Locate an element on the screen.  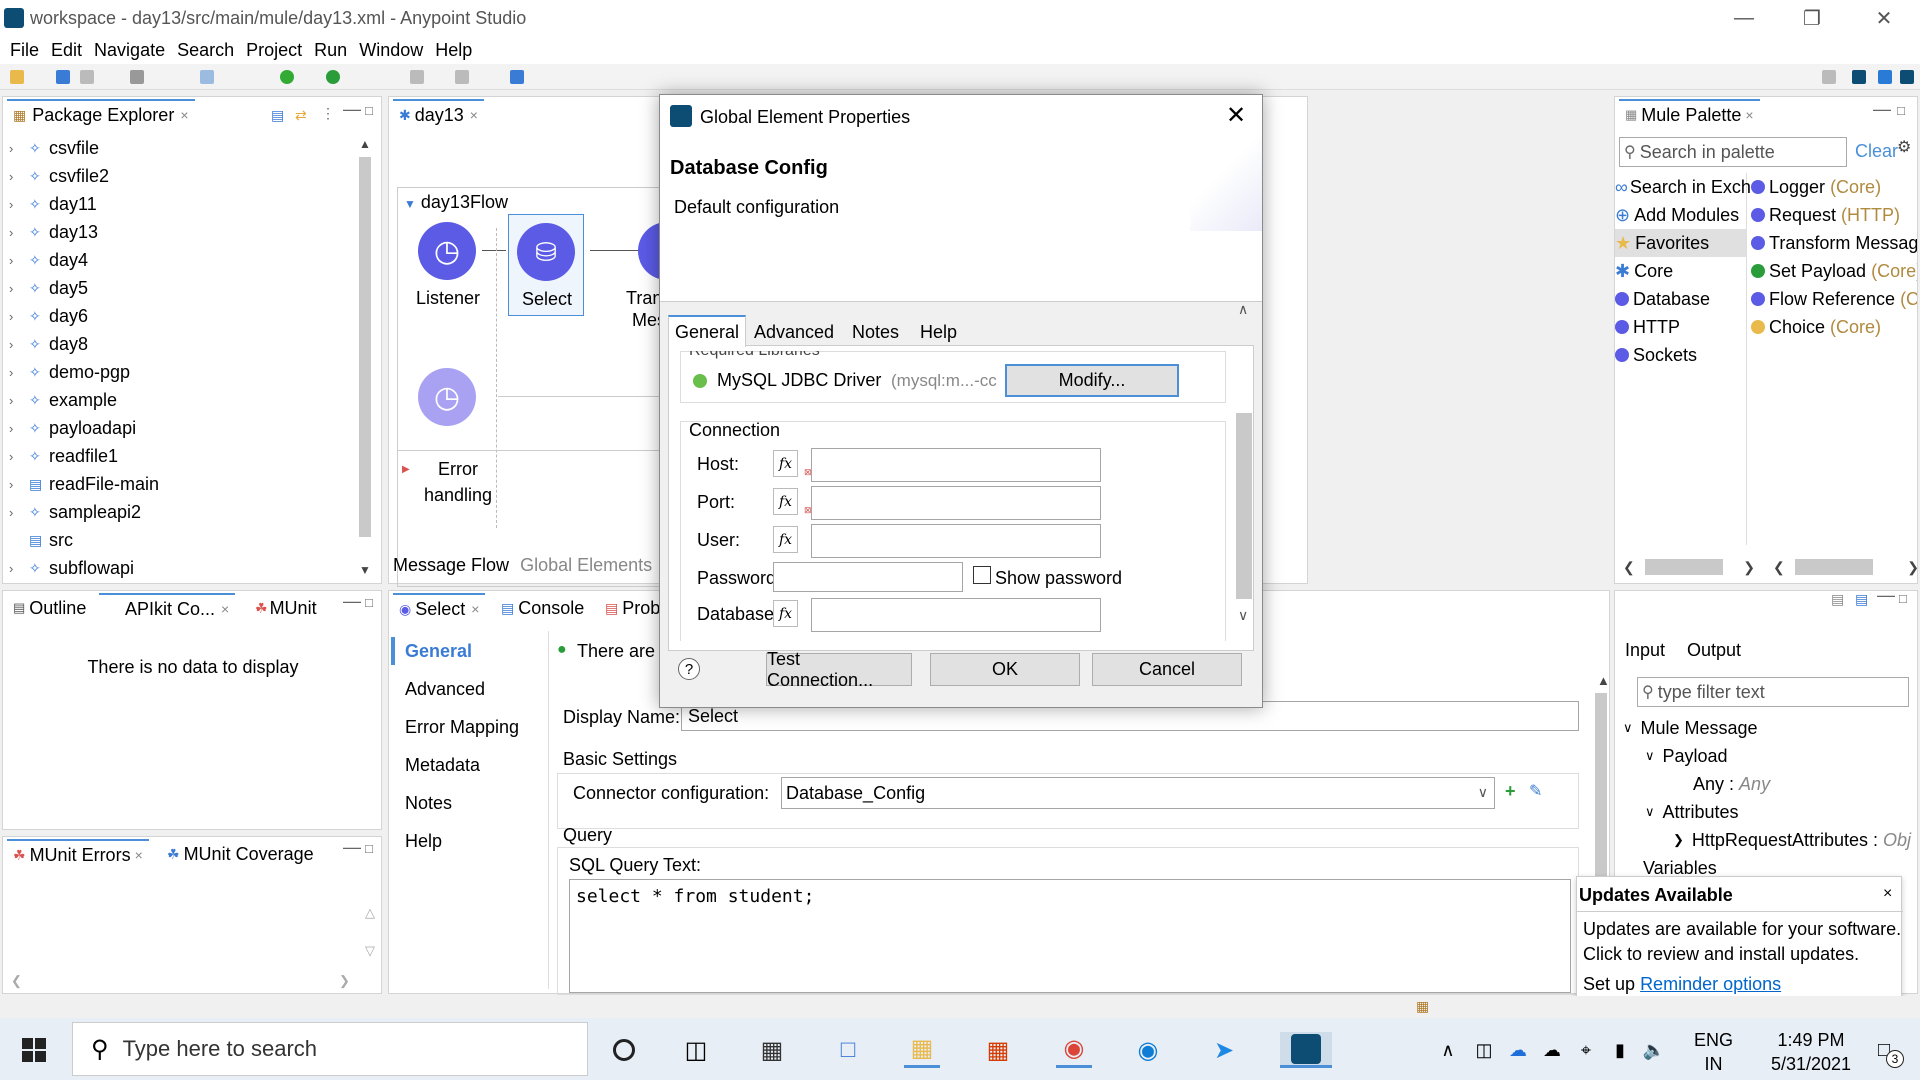
project-item: › ✧ day5 is located at coordinates (45, 288).